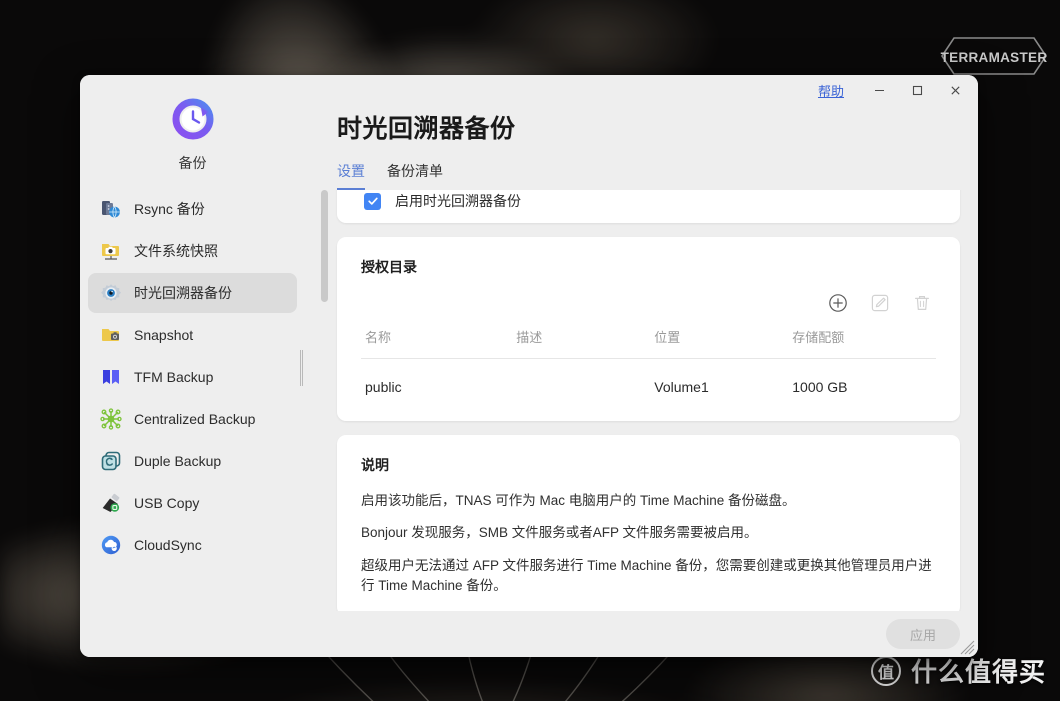  What do you see at coordinates (820, 387) in the screenshot?
I see `cell-quota: 1000 GB` at bounding box center [820, 387].